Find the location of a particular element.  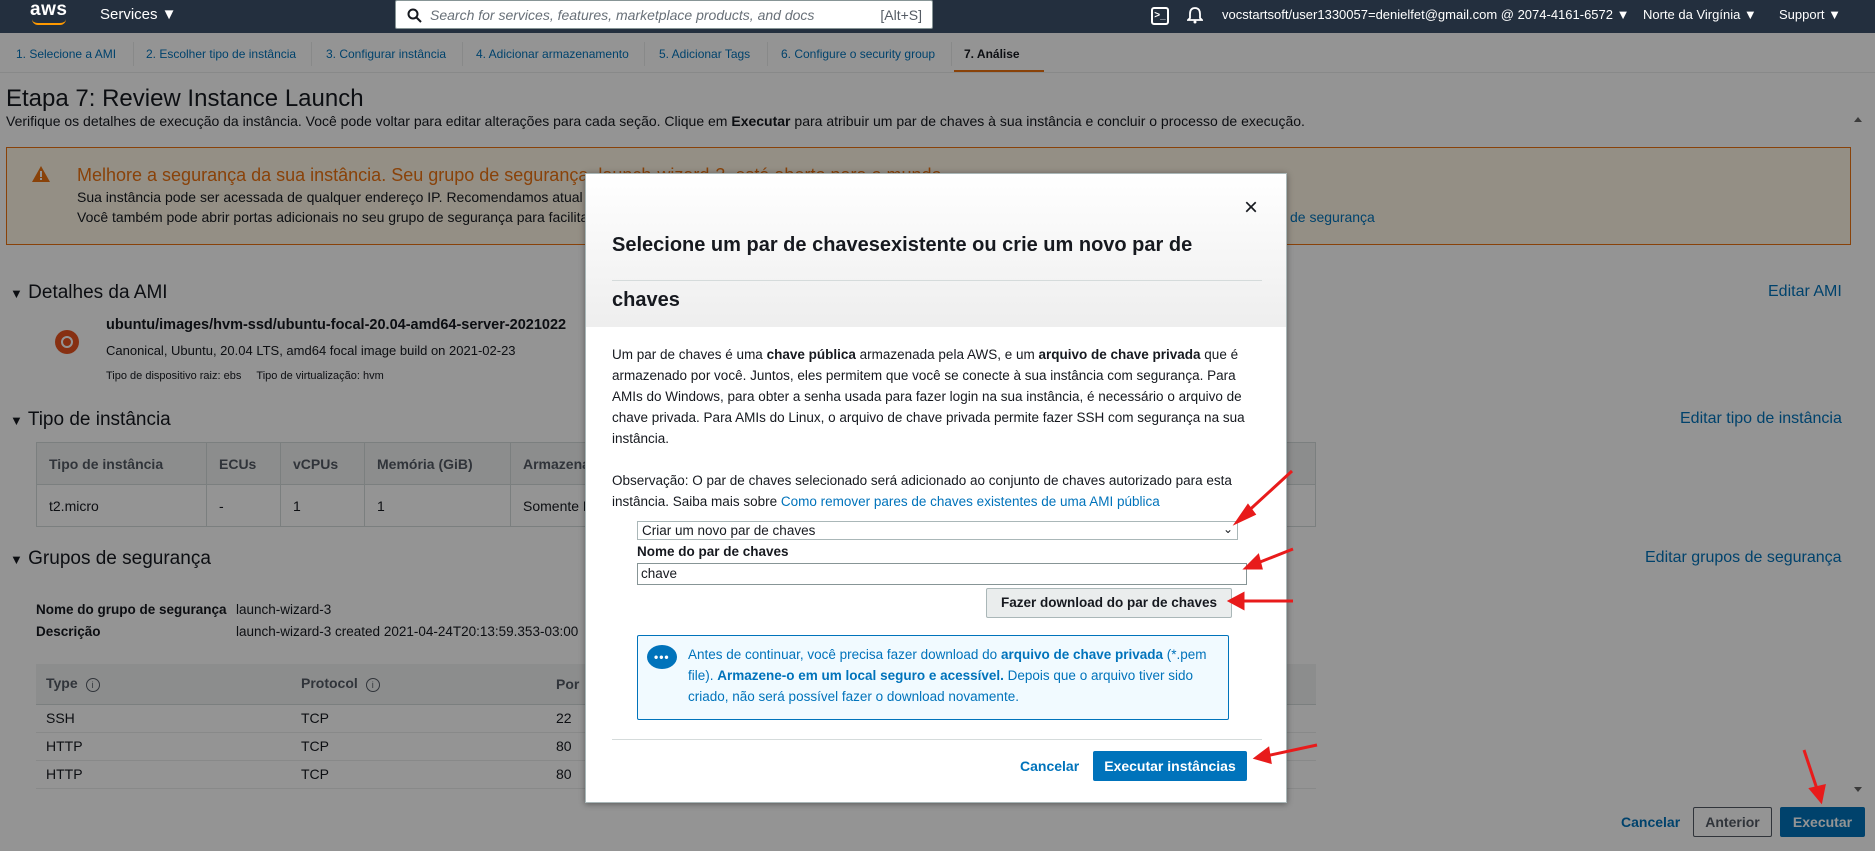

arrow-to-launch-instances is located at coordinates (1291, 750).